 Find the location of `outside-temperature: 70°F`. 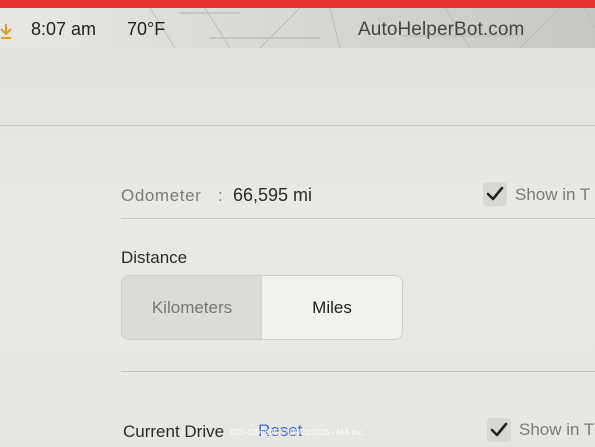

outside-temperature: 70°F is located at coordinates (146, 29).